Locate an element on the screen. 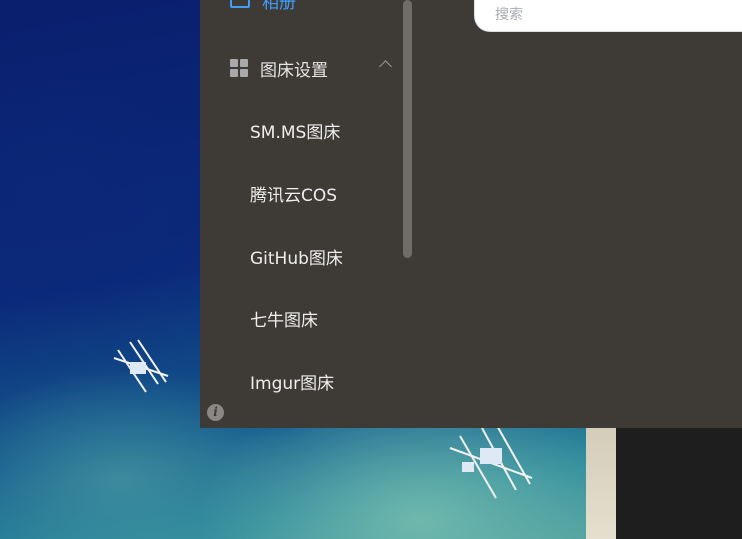  search-input: 搜索 is located at coordinates (608, 16).